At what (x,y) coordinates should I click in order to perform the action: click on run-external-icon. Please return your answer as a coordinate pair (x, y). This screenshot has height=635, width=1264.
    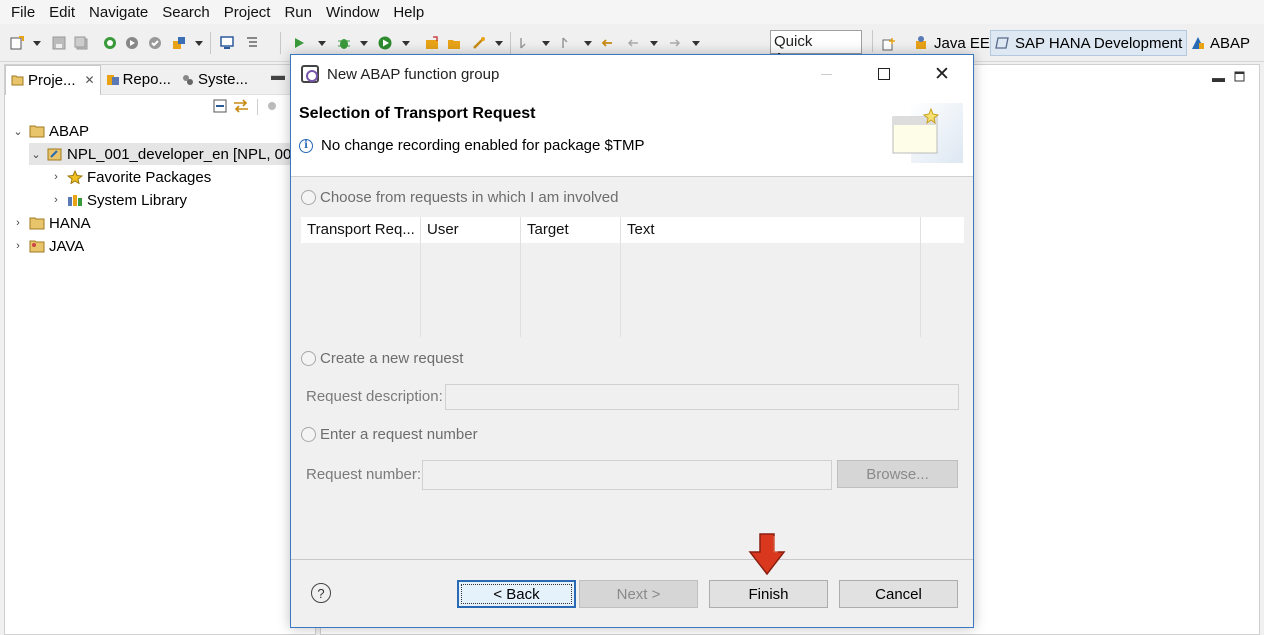
    Looking at the image, I should click on (299, 43).